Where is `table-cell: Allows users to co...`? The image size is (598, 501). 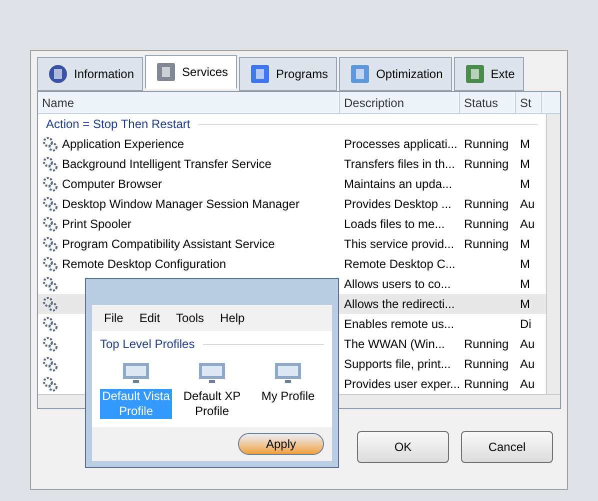 table-cell: Allows users to co... is located at coordinates (397, 284).